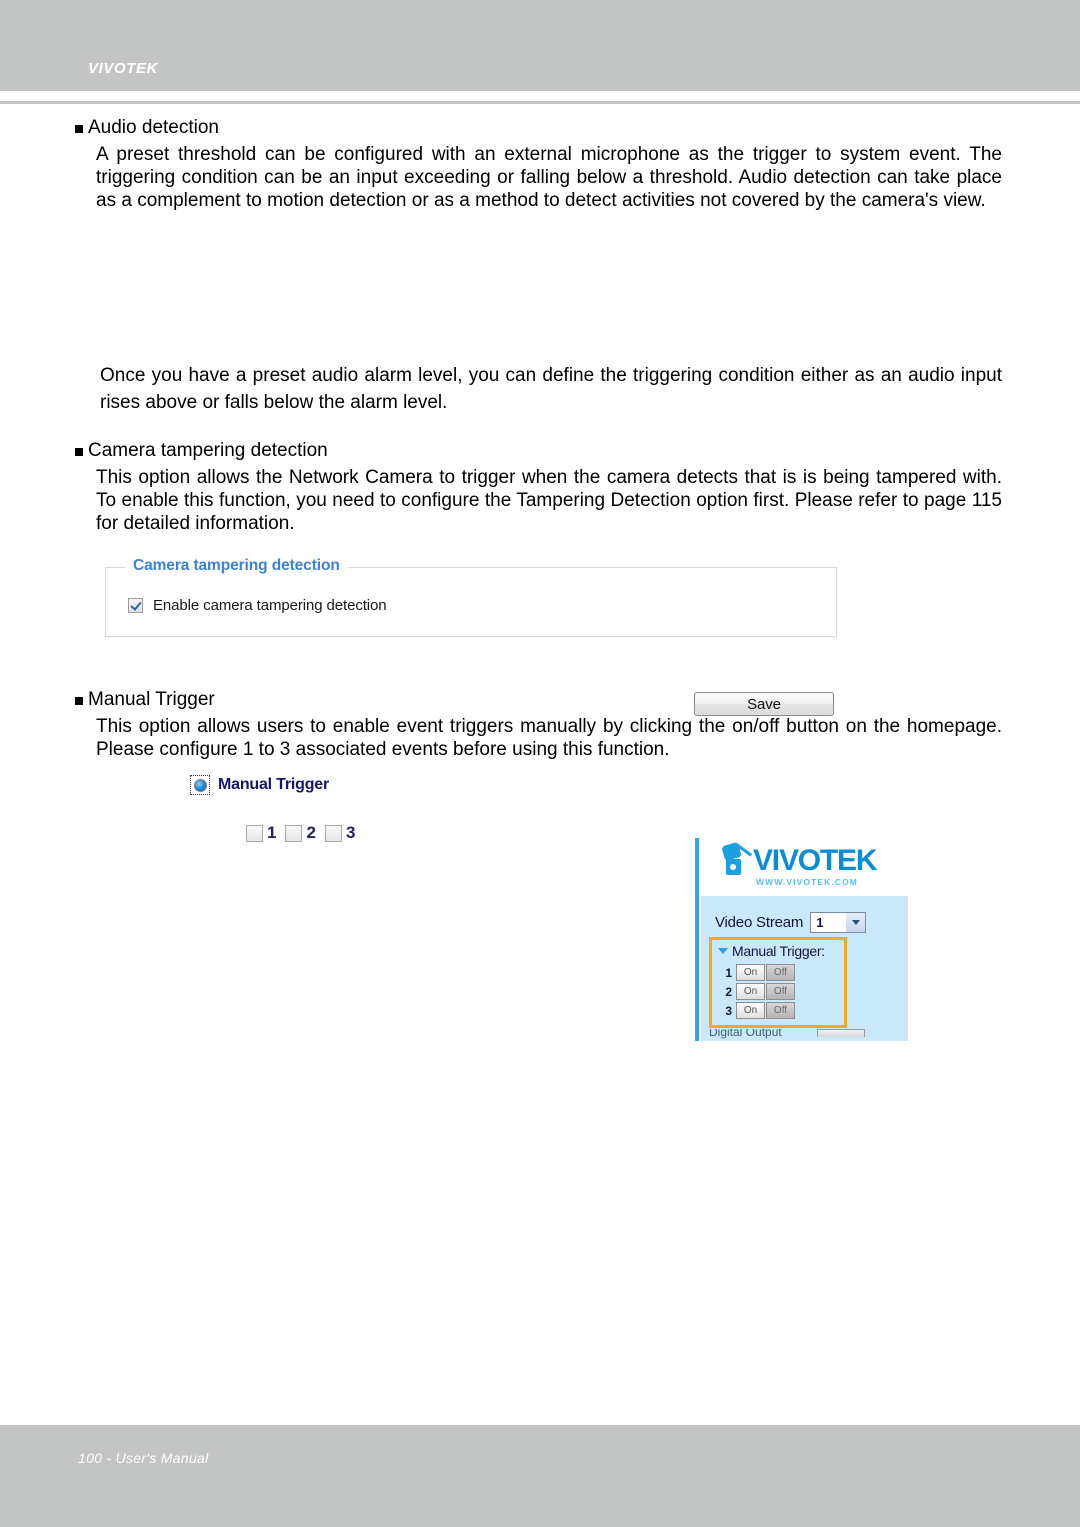 Image resolution: width=1080 pixels, height=1527 pixels. What do you see at coordinates (272, 832) in the screenshot?
I see `manual-trigger-checkbox-1-label: 1` at bounding box center [272, 832].